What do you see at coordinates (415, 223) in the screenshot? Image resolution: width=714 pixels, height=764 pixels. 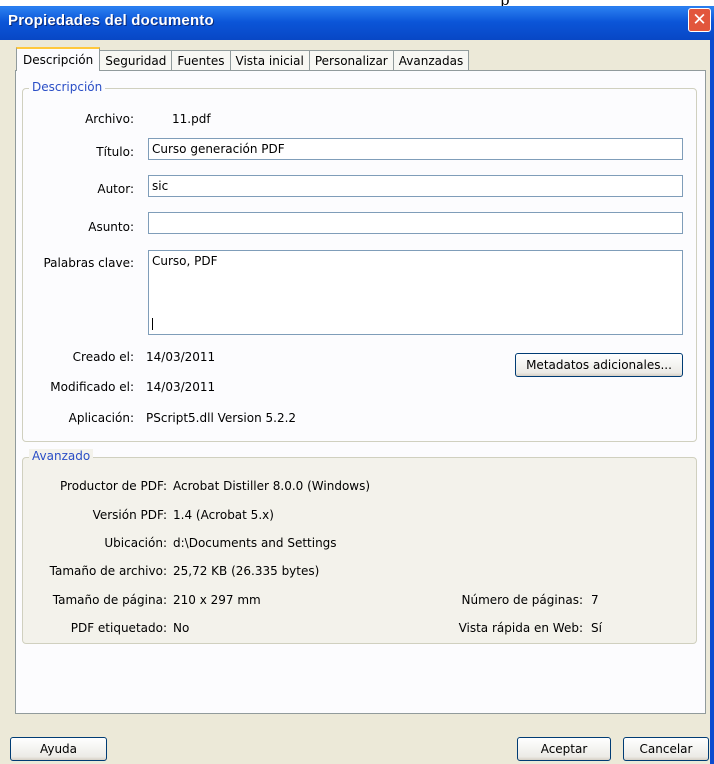 I see `asunto-field` at bounding box center [415, 223].